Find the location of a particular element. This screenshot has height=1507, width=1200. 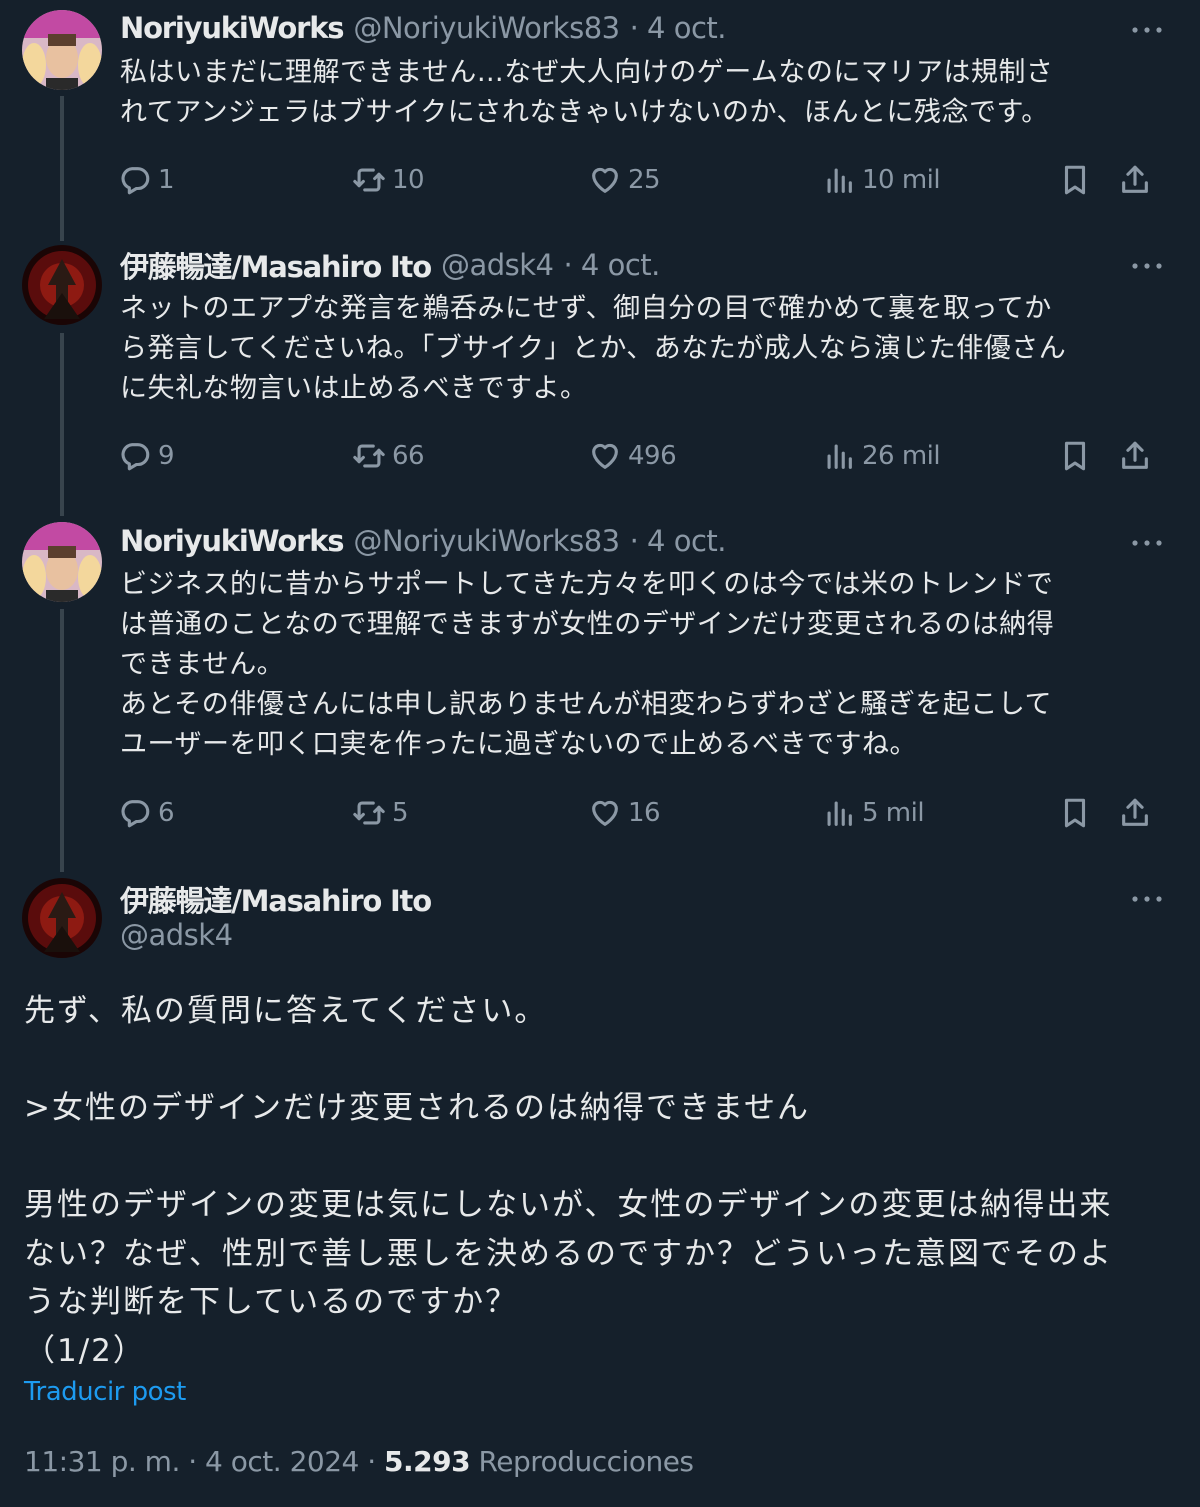

reply-button: 9 is located at coordinates (146, 456).